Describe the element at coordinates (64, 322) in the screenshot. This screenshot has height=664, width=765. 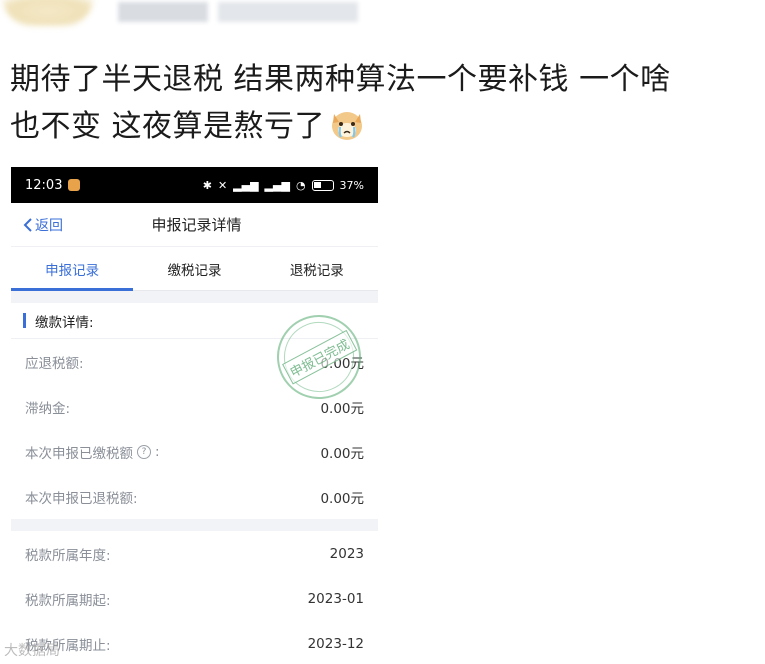
I see `section-title: 缴款详情:` at that location.